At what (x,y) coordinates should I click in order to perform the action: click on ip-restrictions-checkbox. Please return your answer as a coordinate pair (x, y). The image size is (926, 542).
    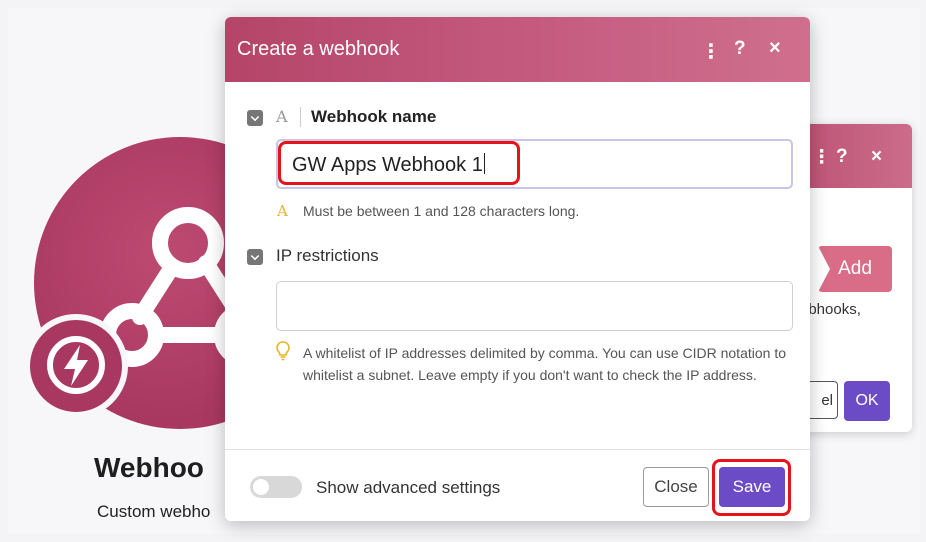
    Looking at the image, I should click on (255, 257).